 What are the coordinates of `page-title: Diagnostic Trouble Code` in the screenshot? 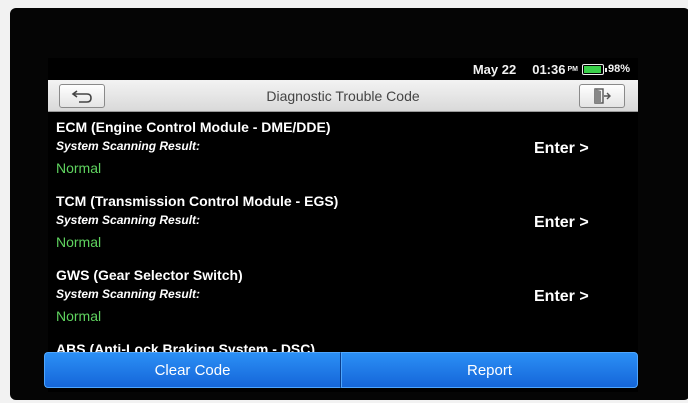 It's located at (343, 95).